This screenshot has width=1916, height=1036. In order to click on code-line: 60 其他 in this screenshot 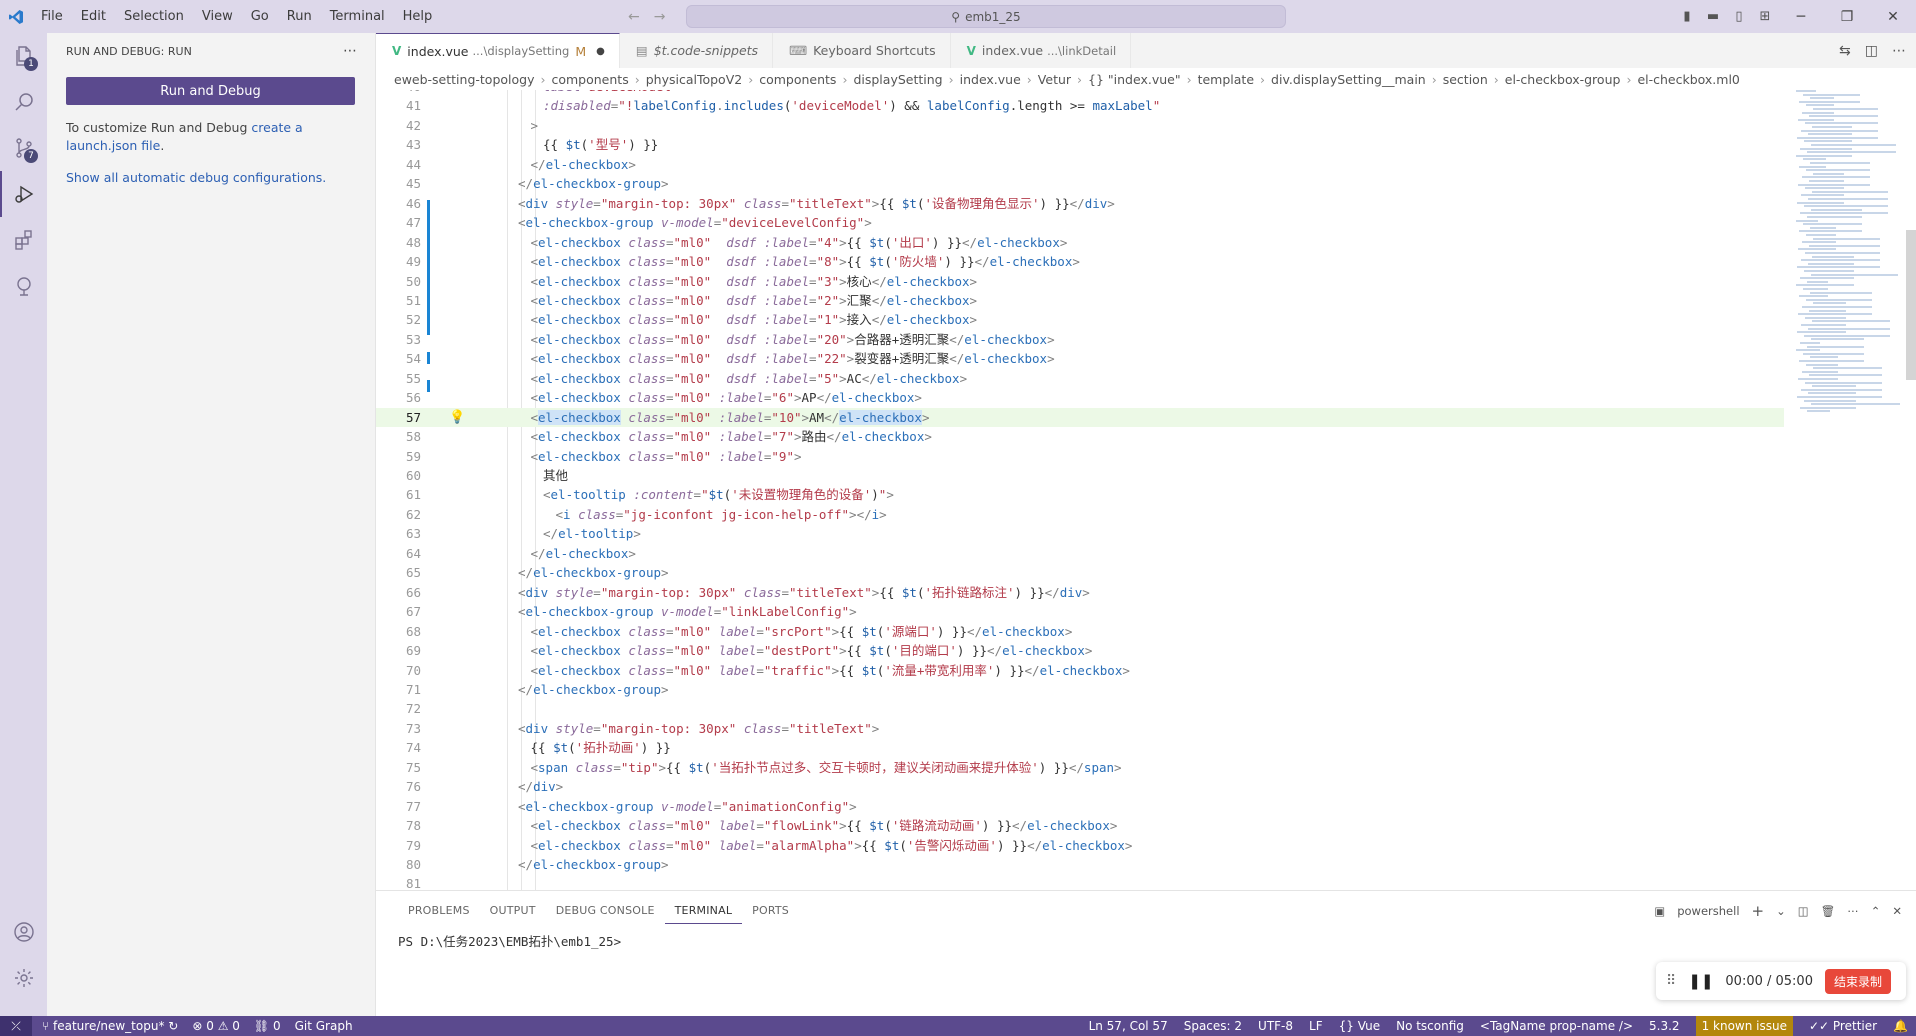, I will do `click(1080, 475)`.